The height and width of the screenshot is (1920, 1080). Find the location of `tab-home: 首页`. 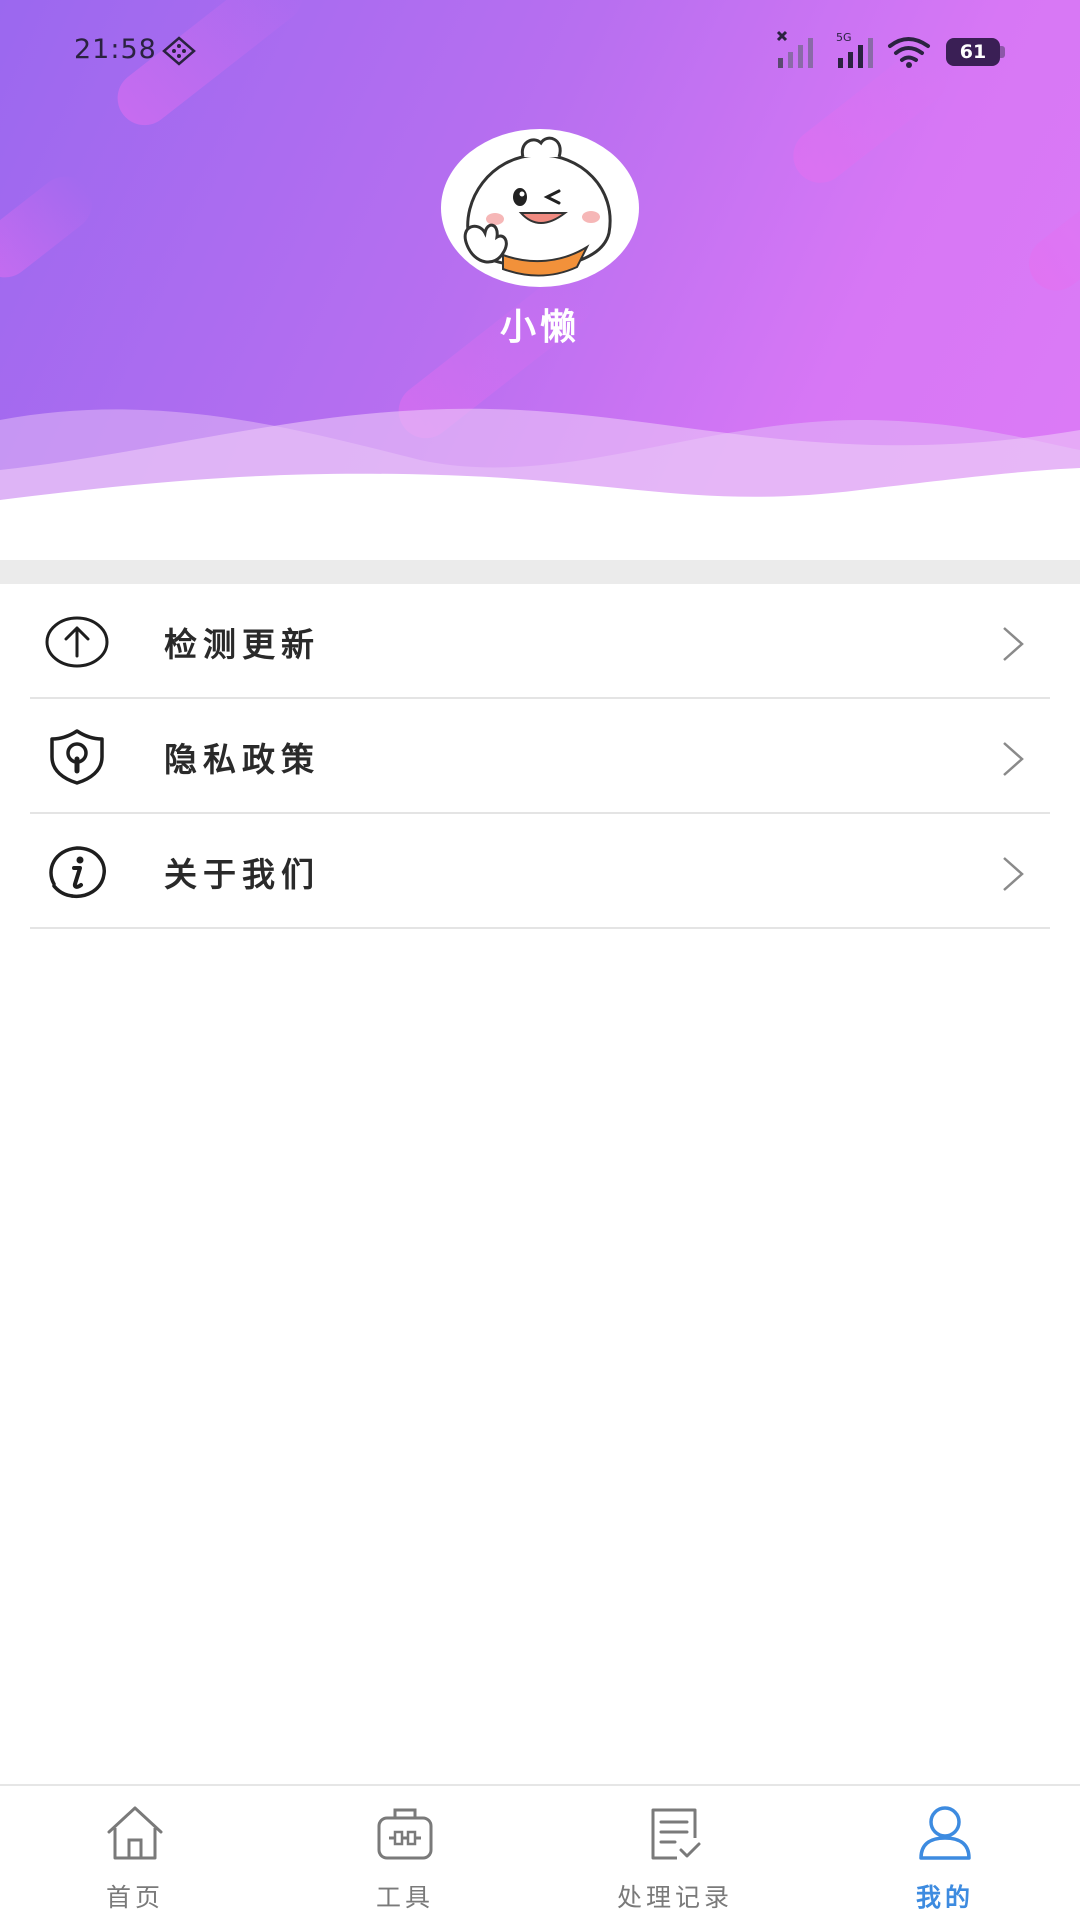

tab-home: 首页 is located at coordinates (135, 1853).